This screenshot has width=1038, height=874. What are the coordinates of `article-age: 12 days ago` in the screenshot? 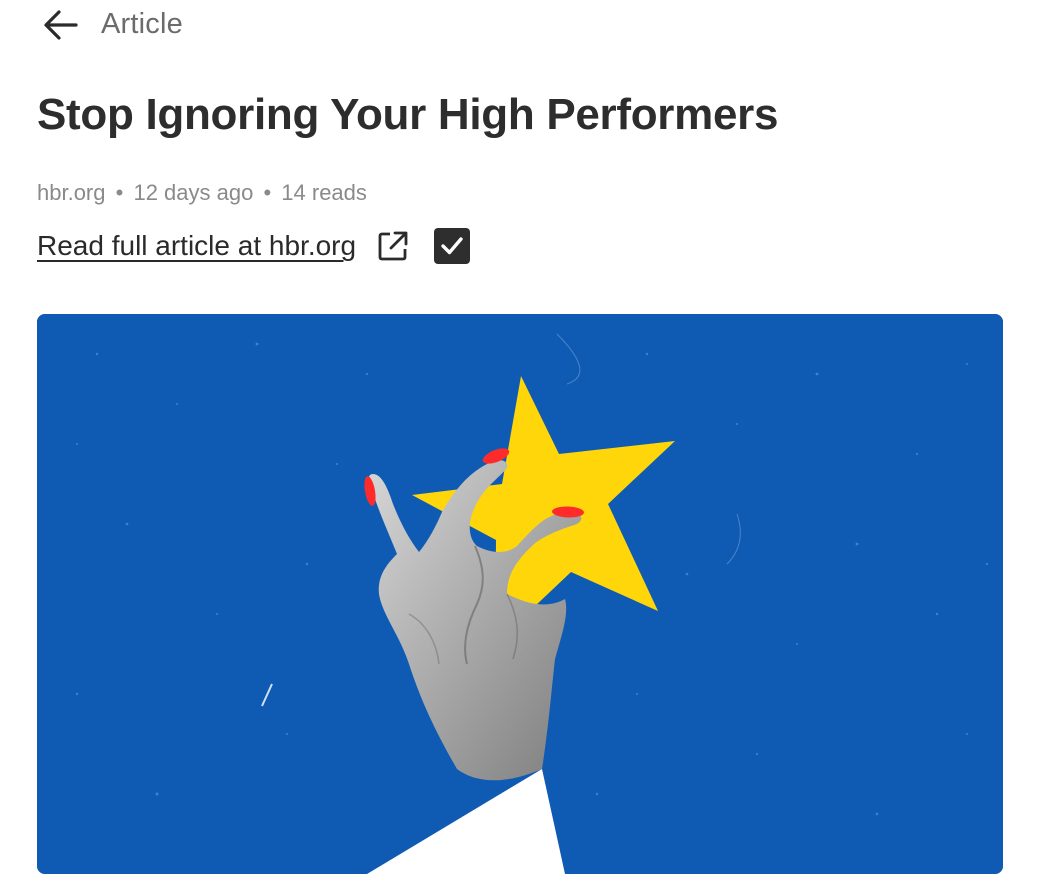 It's located at (193, 192).